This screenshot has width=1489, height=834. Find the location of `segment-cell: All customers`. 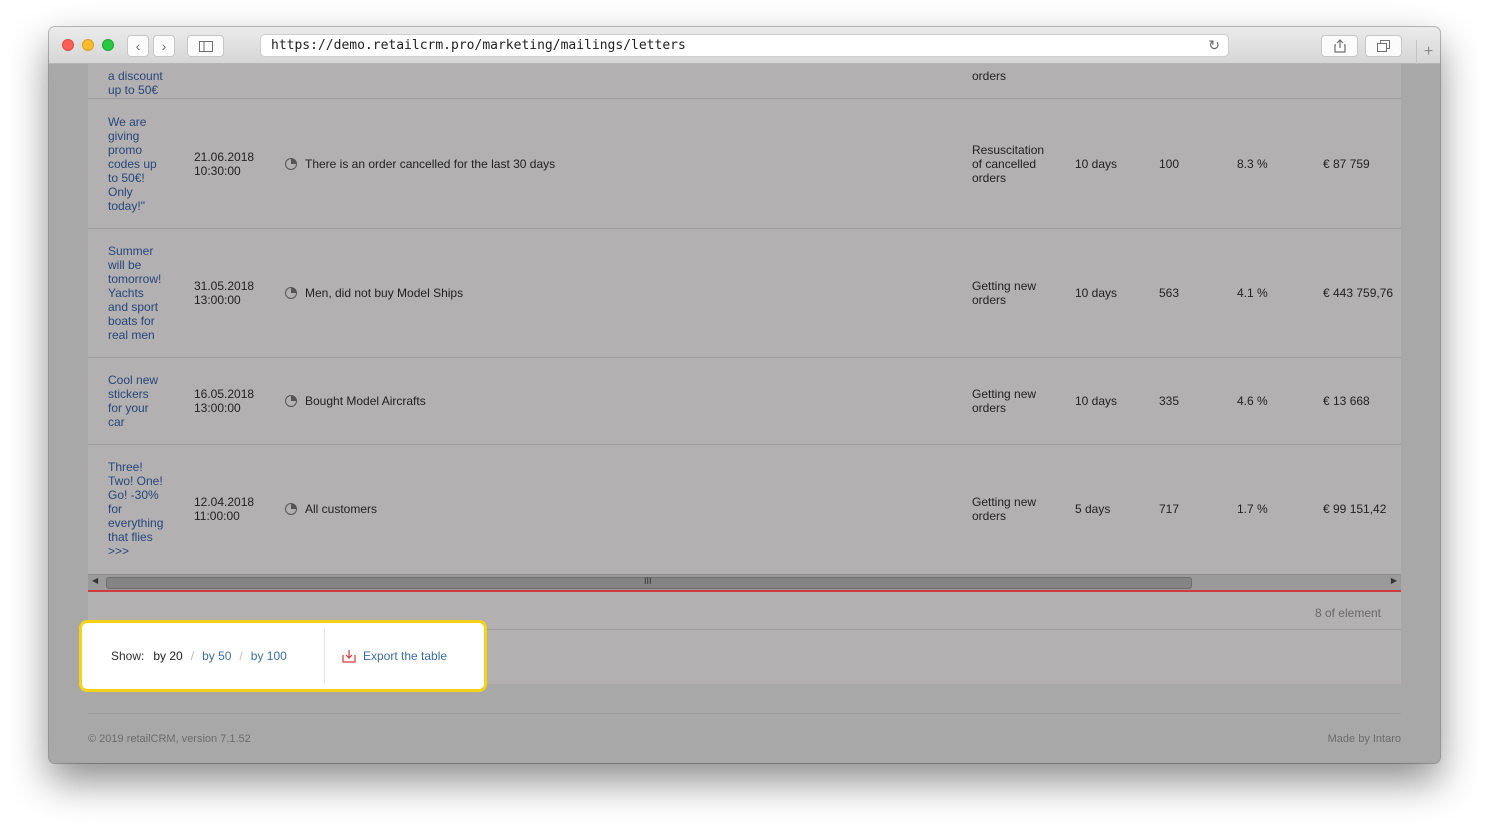

segment-cell: All customers is located at coordinates (331, 509).